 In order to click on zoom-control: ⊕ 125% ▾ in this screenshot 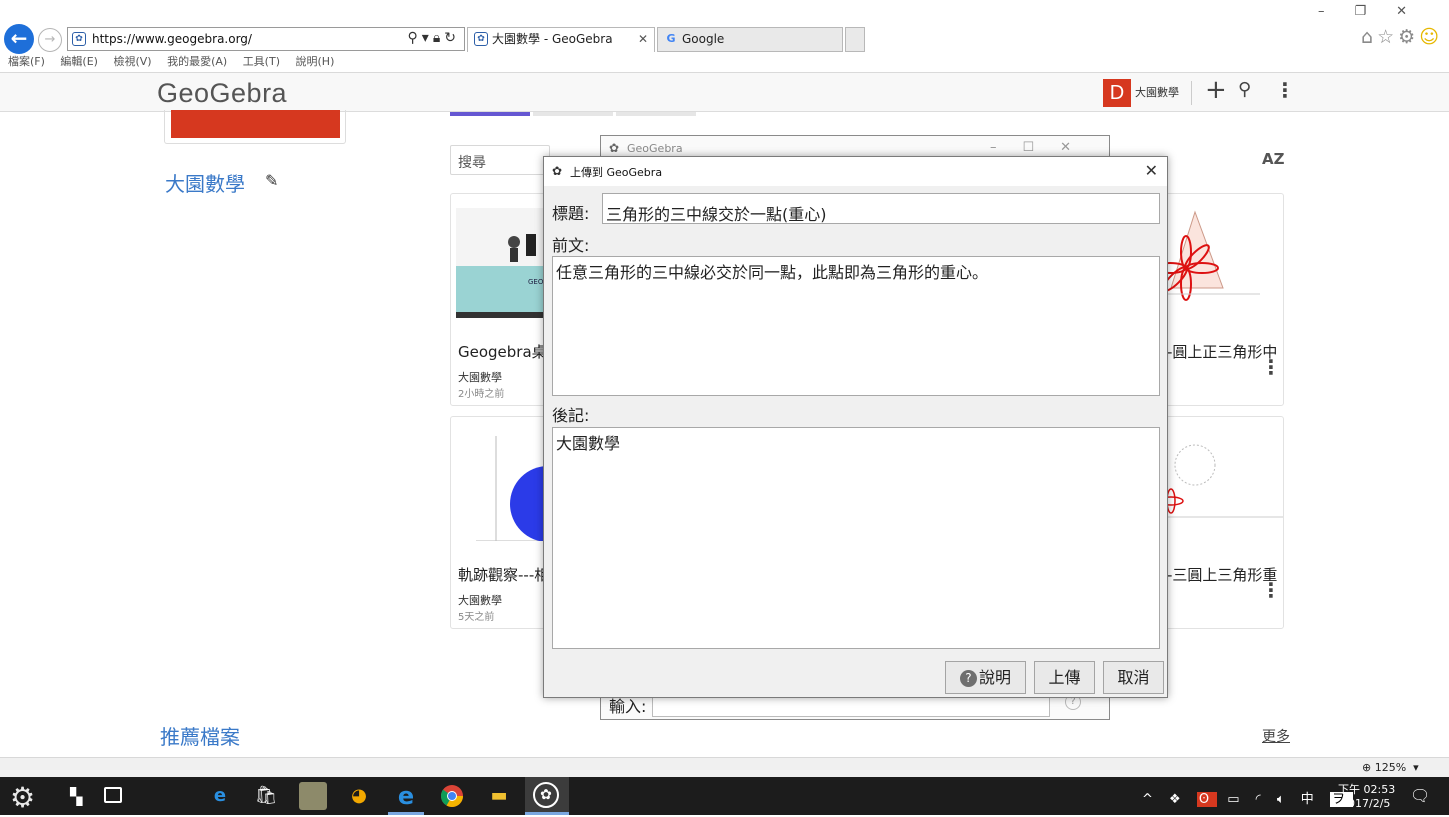, I will do `click(1390, 767)`.